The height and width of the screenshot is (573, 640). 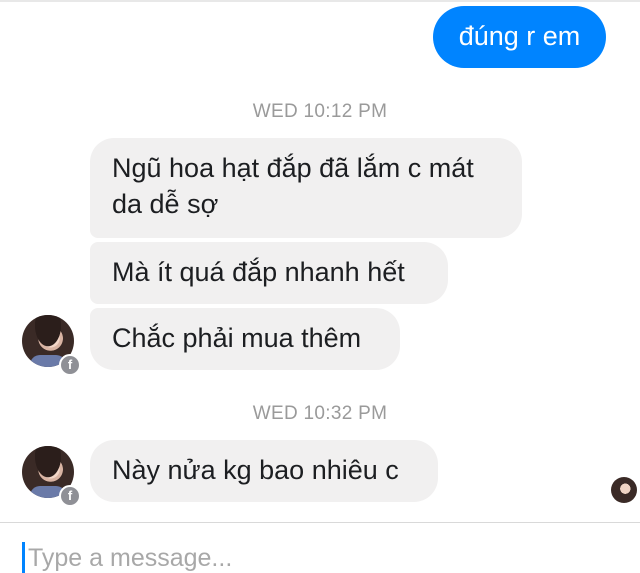 What do you see at coordinates (320, 1) in the screenshot?
I see `top-divider` at bounding box center [320, 1].